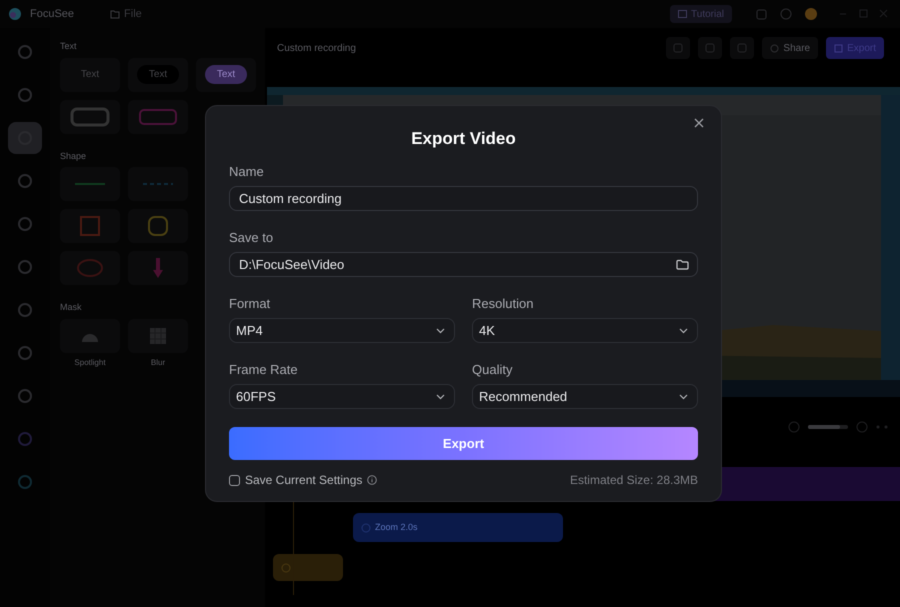 Image resolution: width=900 pixels, height=607 pixels. Describe the element at coordinates (342, 396) in the screenshot. I see `select-dropdown: 60FPS` at that location.